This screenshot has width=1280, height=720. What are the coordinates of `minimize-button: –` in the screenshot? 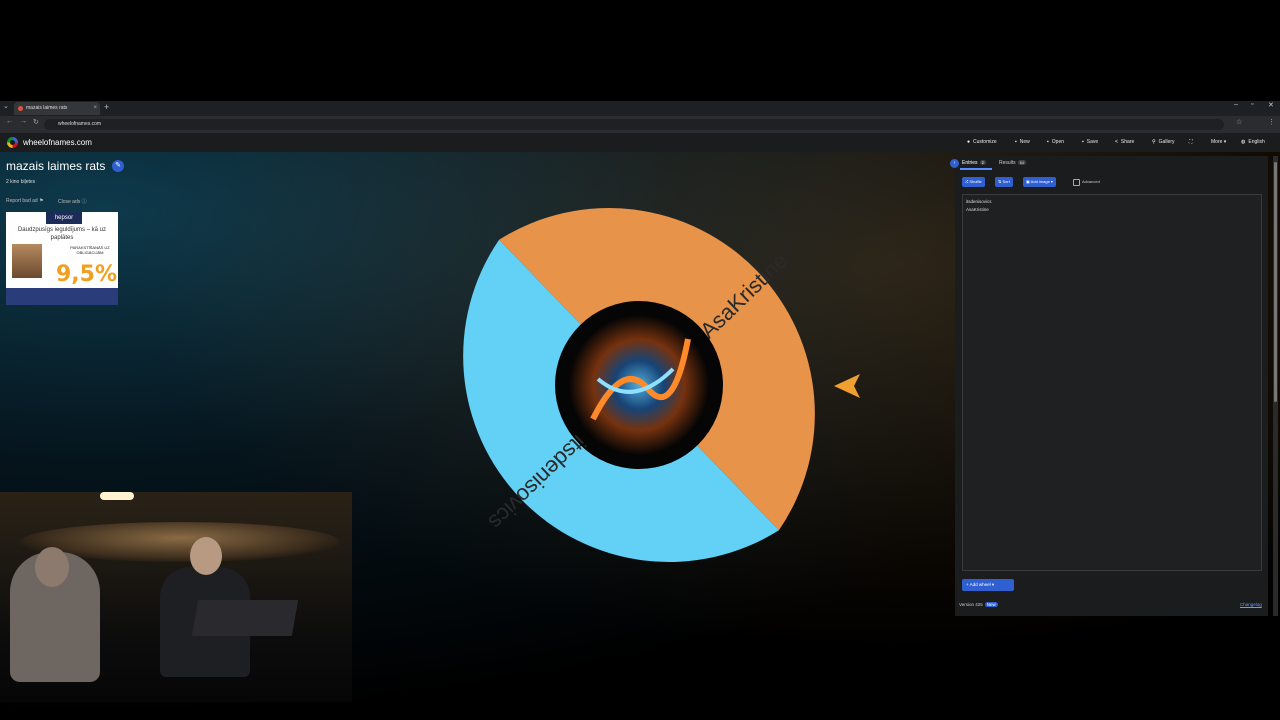 It's located at (1236, 104).